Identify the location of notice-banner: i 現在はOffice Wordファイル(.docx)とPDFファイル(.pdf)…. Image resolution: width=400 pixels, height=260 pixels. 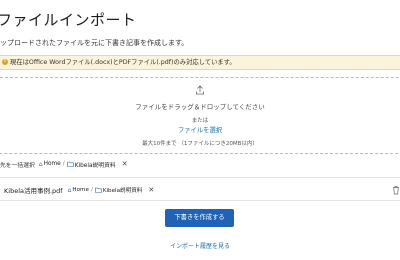
(200, 62).